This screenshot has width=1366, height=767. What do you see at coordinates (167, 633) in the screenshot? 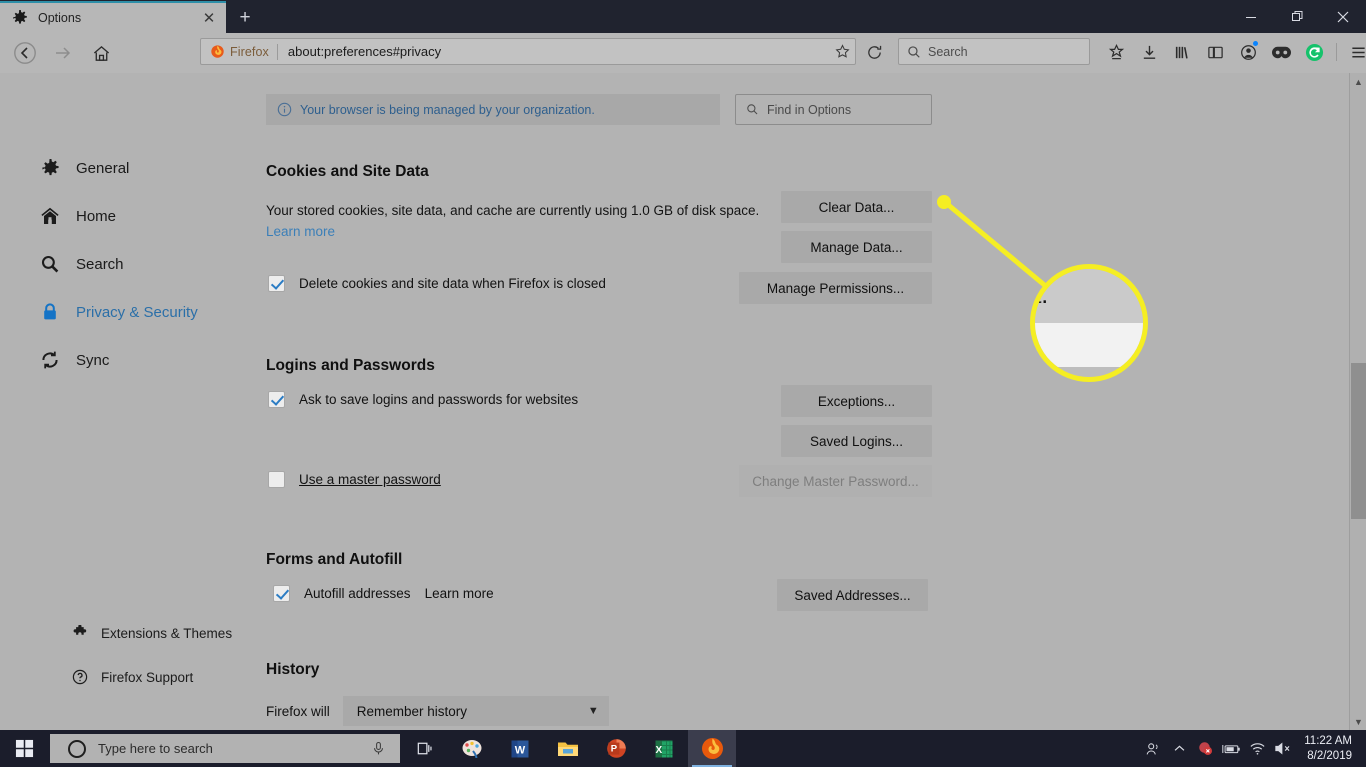
I see `sidebar-bottom-label: Extensions & Themes` at bounding box center [167, 633].